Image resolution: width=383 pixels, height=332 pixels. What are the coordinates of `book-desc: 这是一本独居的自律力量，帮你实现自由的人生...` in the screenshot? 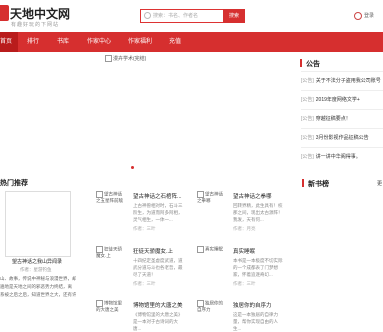 It's located at (255, 321).